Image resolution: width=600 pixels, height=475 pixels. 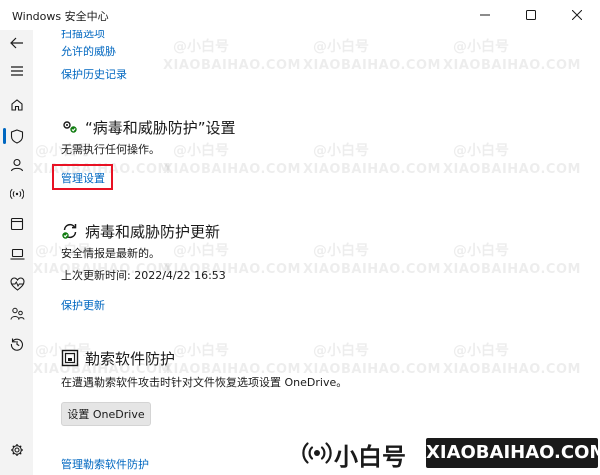 I want to click on home-icon, so click(x=17, y=105).